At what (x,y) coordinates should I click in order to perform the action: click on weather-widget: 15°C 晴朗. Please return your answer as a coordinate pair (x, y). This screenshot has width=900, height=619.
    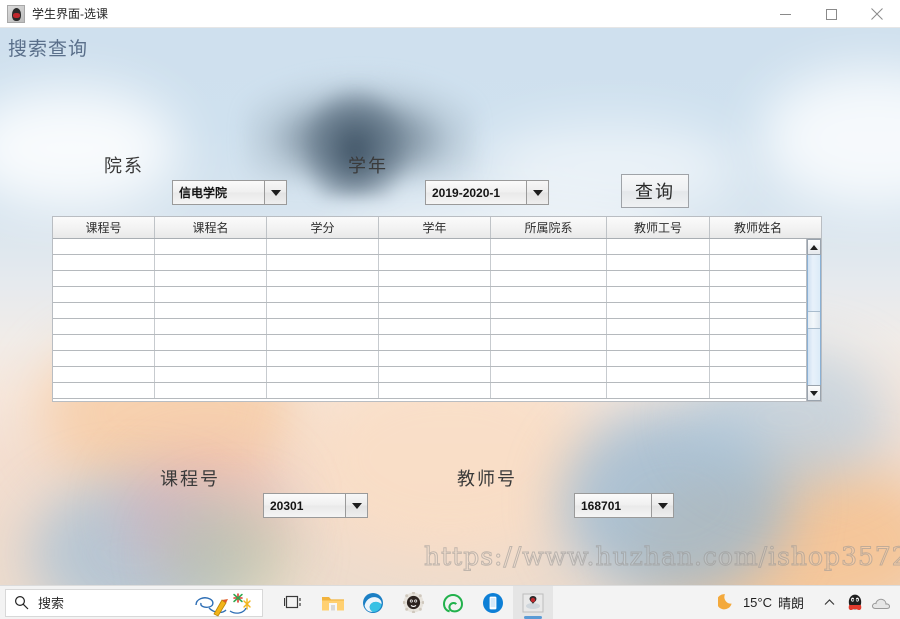
    Looking at the image, I should click on (760, 603).